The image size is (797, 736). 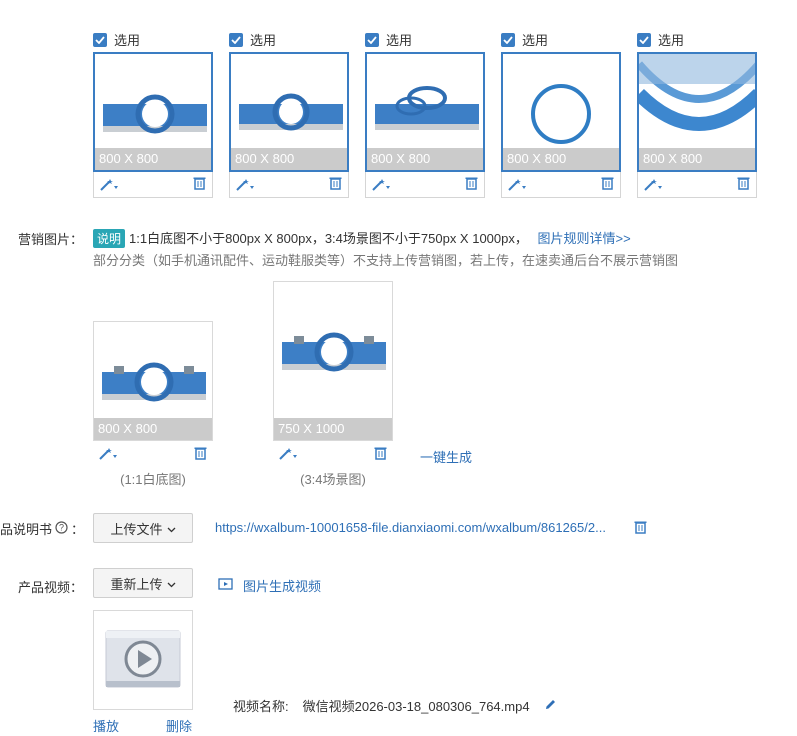 I want to click on images-to-video-label: 图片生成视频, so click(x=282, y=586).